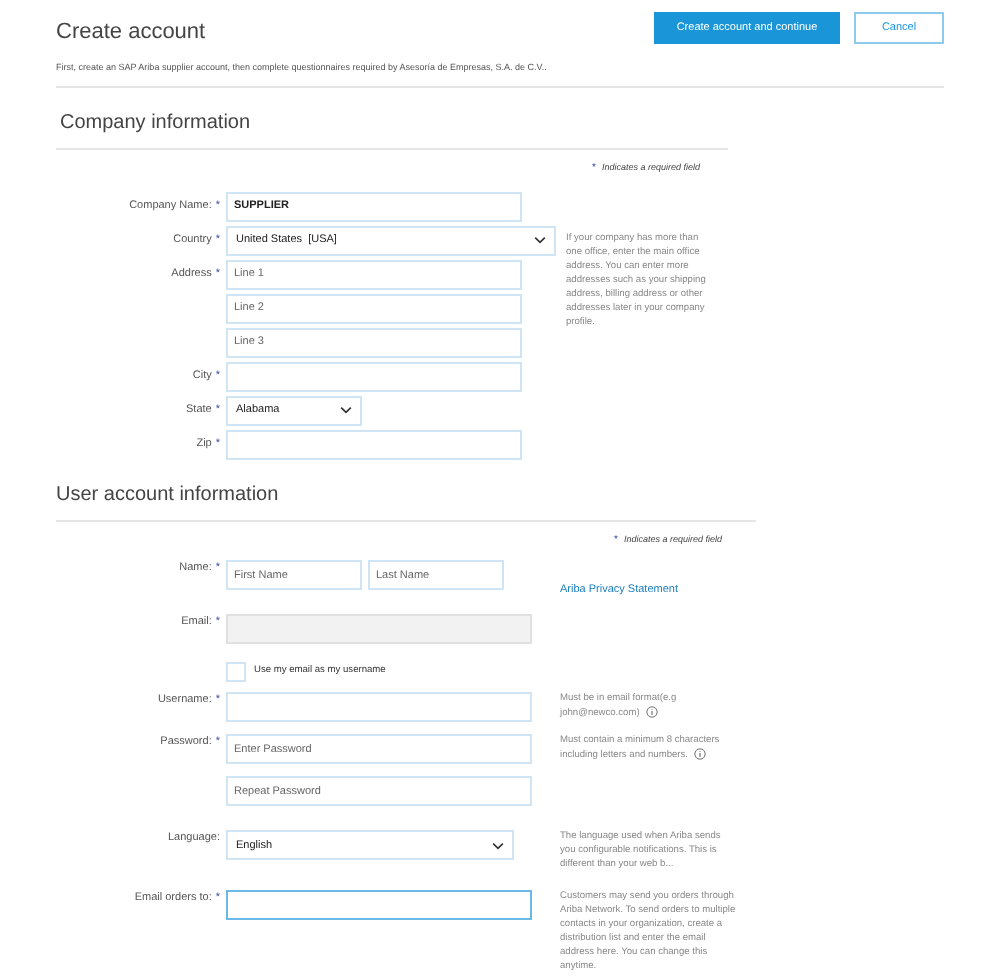  I want to click on page-title: Create account, so click(132, 33).